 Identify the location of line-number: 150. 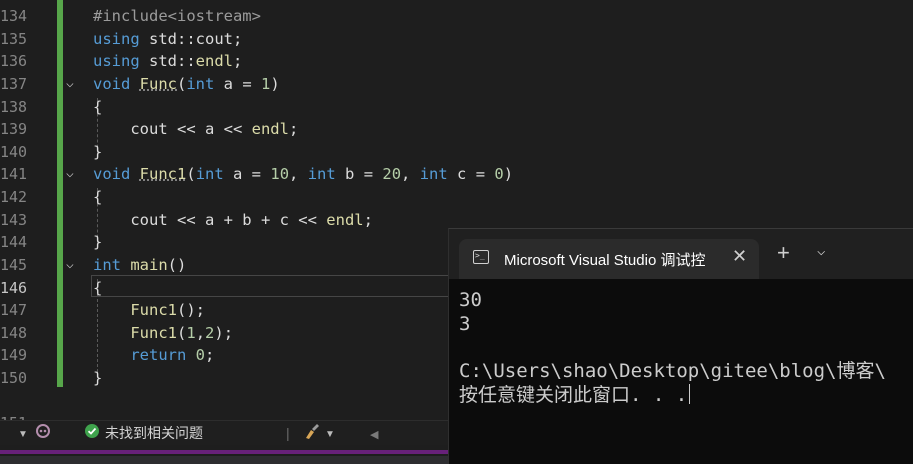
(14, 378).